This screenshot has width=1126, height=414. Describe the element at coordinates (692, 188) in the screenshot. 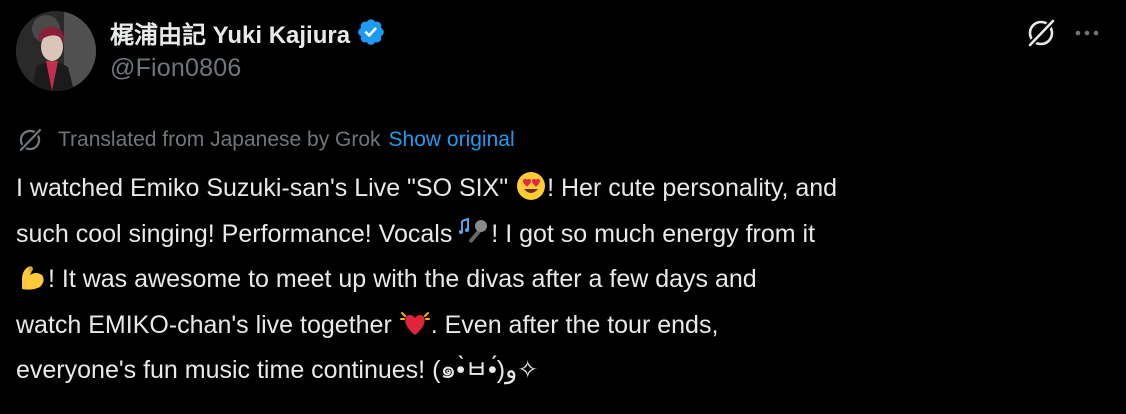

I see `post-text-segment: ! Her cute personality, and` at that location.